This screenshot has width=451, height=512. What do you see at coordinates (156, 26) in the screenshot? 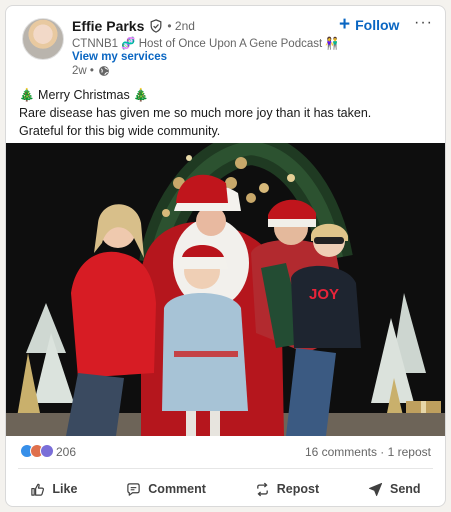
I see `verified-badge-icon` at bounding box center [156, 26].